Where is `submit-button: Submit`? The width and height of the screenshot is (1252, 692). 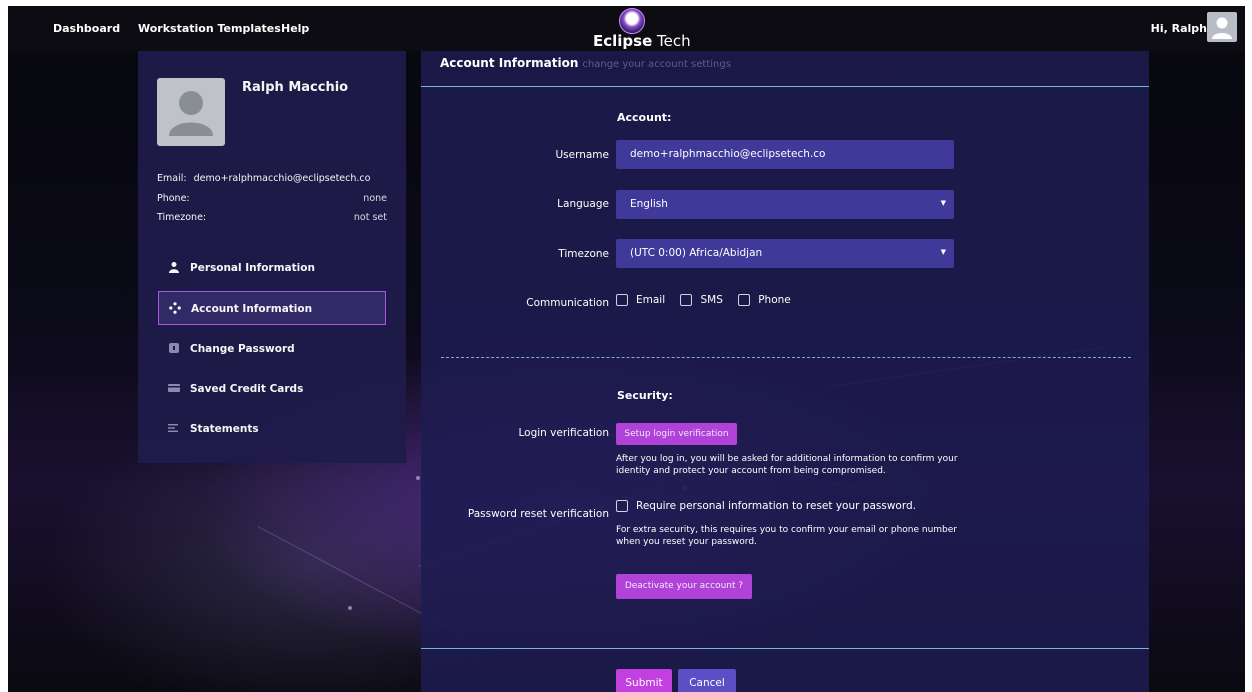
submit-button: Submit is located at coordinates (644, 680).